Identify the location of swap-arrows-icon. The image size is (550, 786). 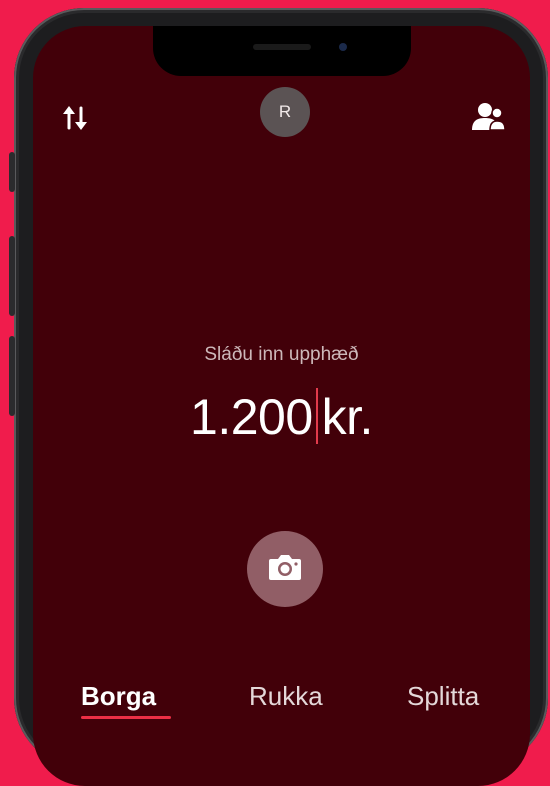
(76, 117).